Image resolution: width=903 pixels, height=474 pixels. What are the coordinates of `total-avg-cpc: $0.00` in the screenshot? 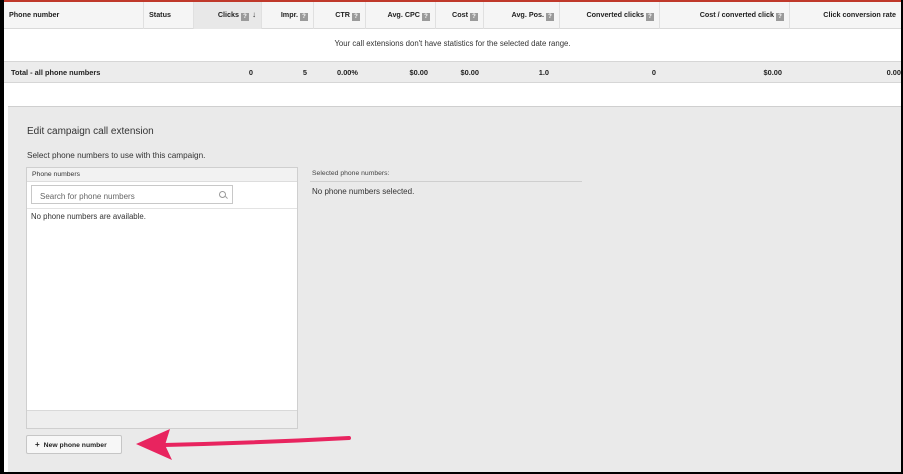 It's located at (419, 72).